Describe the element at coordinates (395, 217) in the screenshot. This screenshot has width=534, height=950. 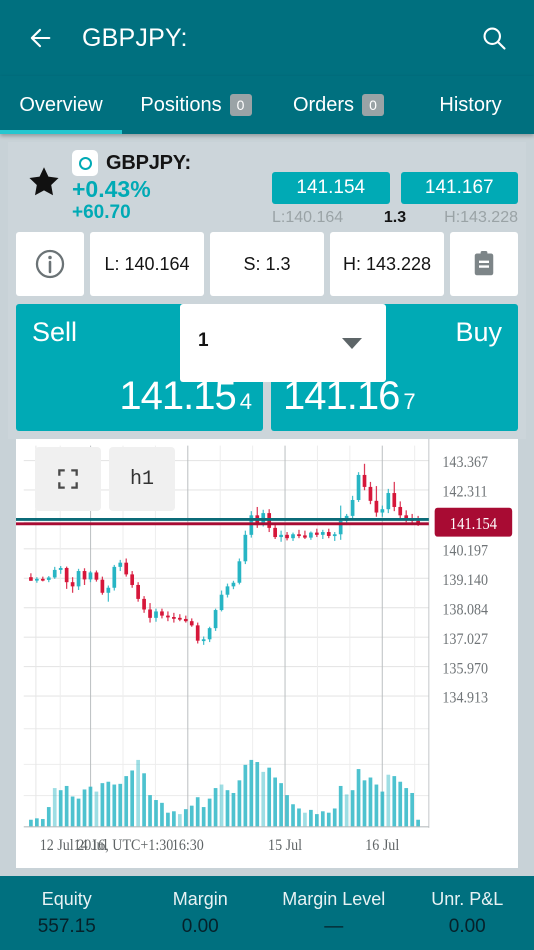
I see `spread-inline: 1.3` at that location.